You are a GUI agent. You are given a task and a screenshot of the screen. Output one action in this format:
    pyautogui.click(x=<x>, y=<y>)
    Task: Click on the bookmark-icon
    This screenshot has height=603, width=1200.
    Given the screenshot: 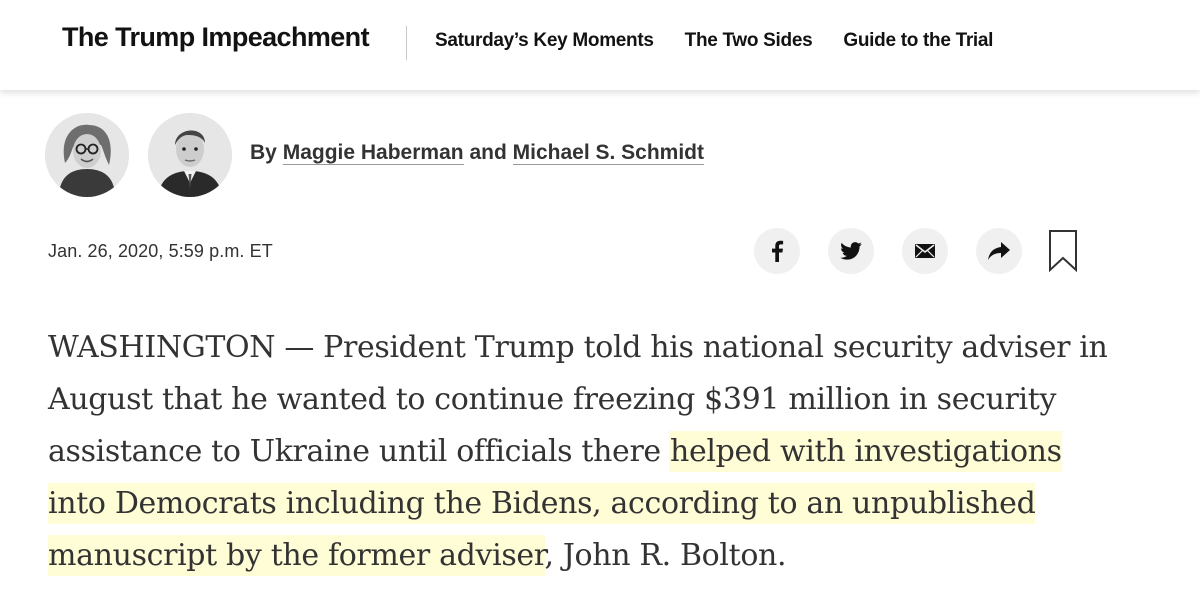 What is the action you would take?
    pyautogui.click(x=1063, y=251)
    